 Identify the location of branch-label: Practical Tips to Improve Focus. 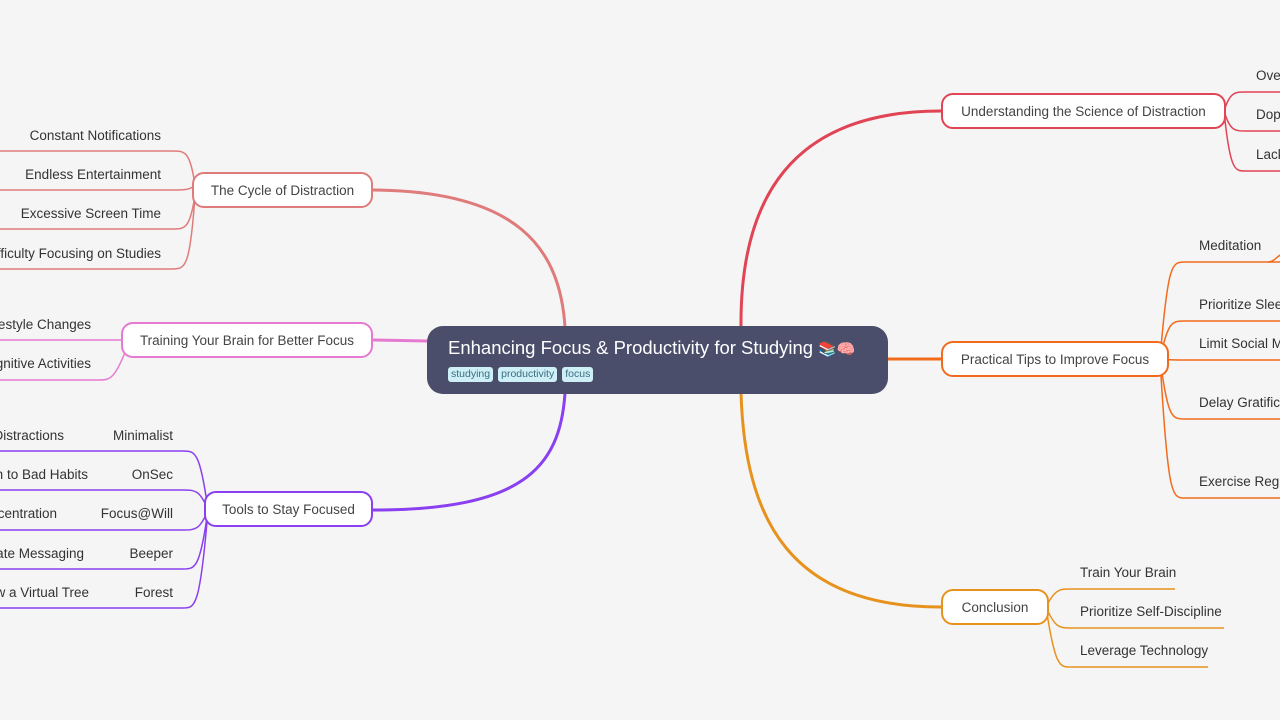
(1055, 359).